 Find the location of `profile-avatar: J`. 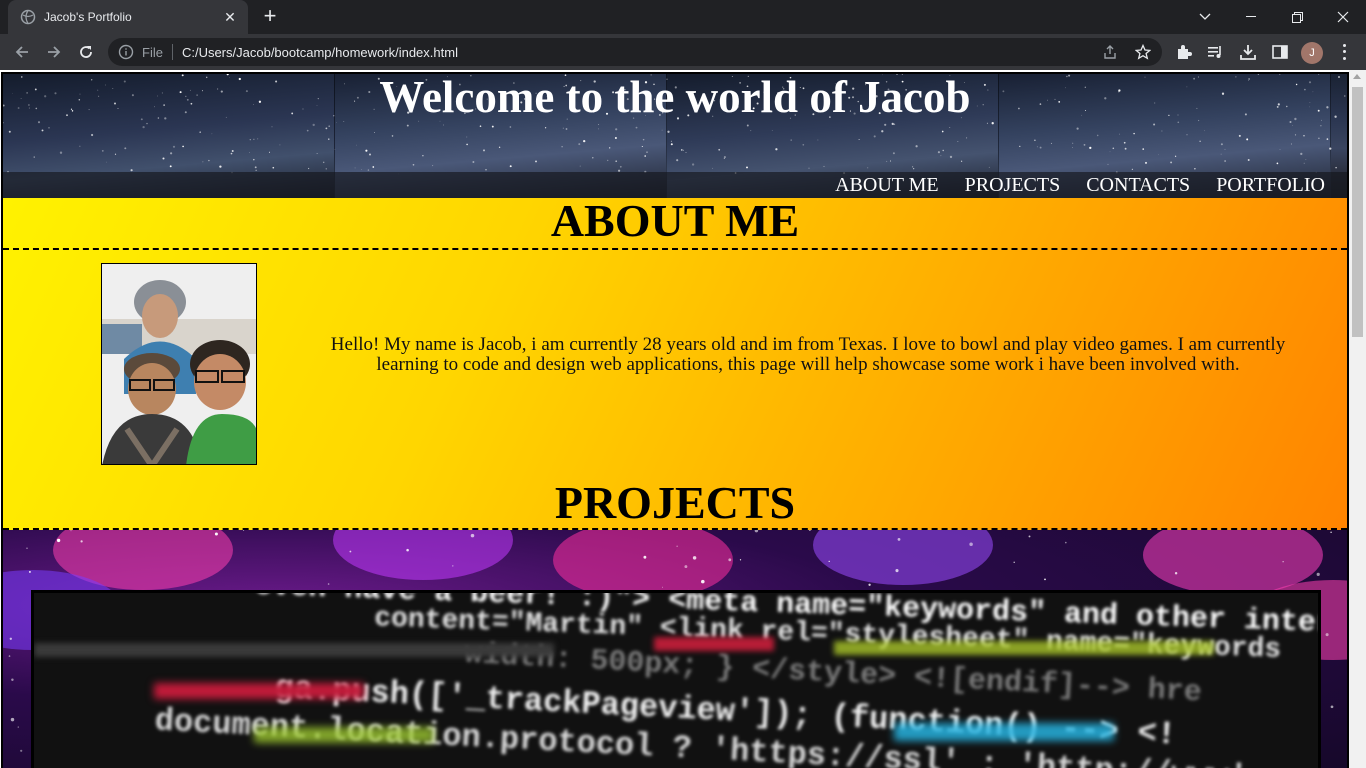

profile-avatar: J is located at coordinates (1312, 53).